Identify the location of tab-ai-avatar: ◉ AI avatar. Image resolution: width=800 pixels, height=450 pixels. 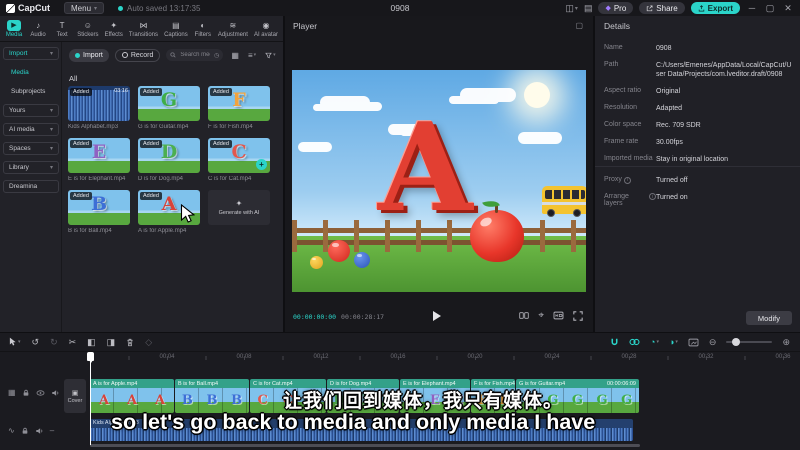
(266, 29).